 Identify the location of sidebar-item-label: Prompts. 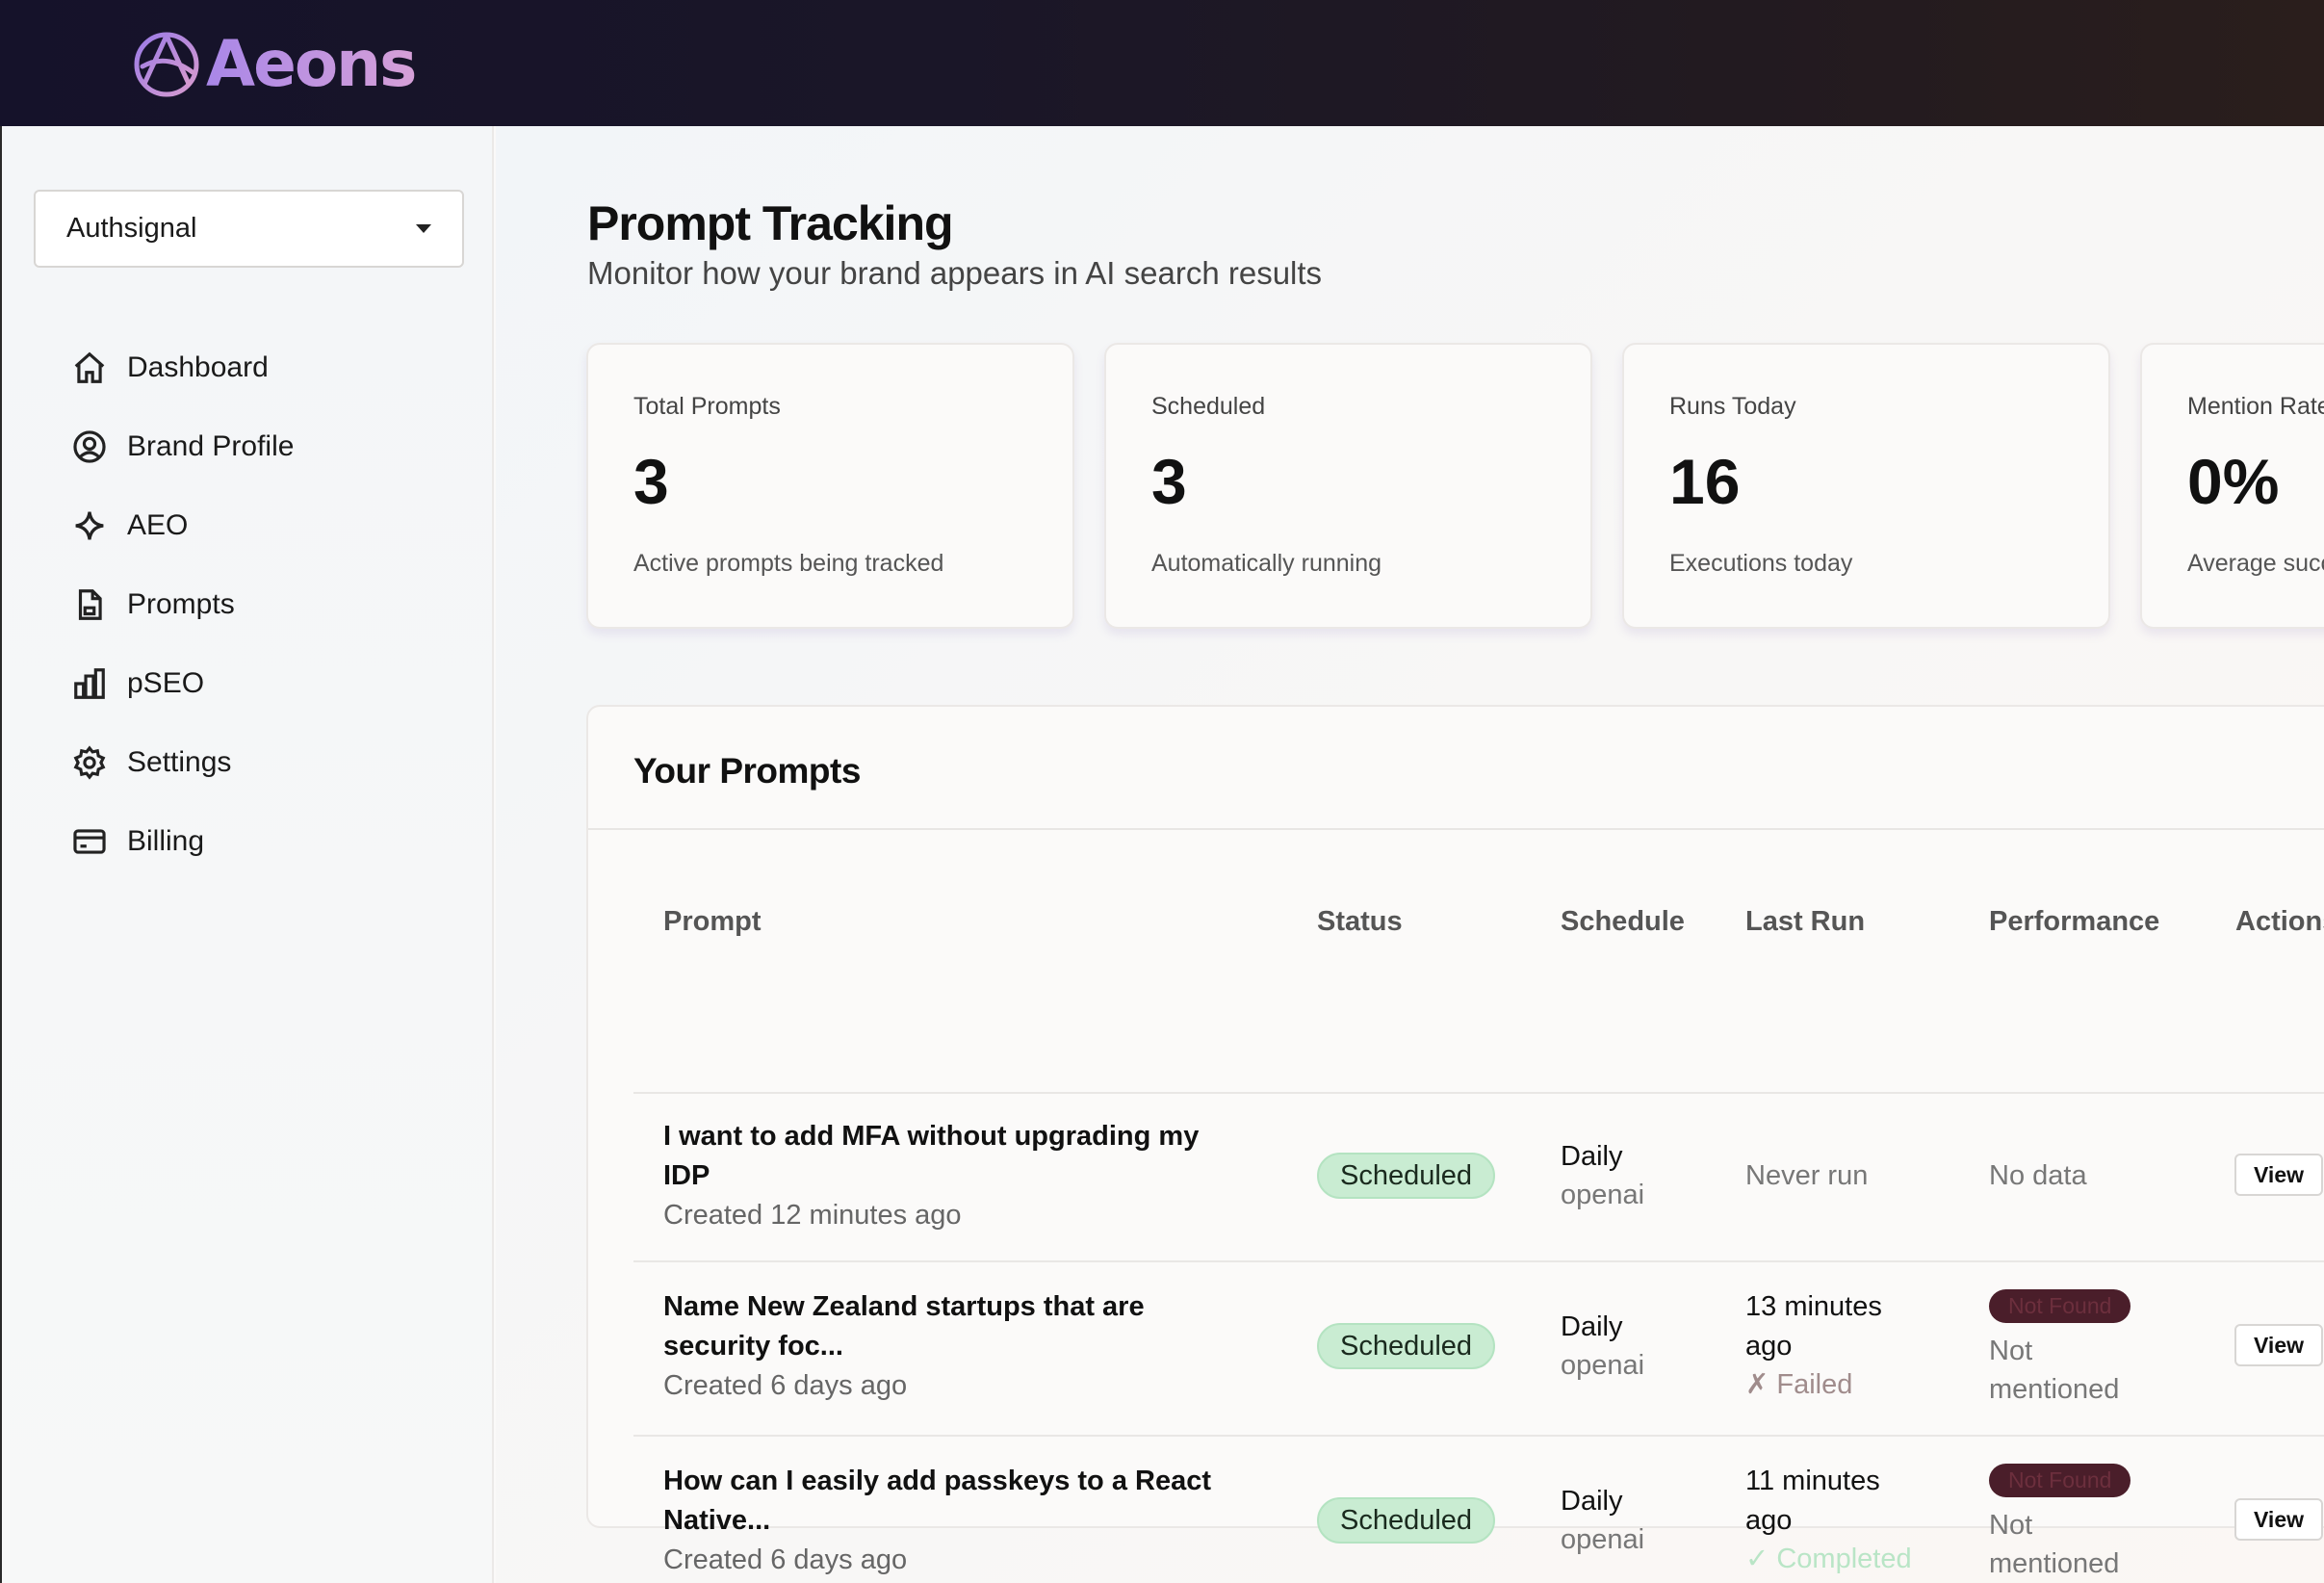
(181, 604).